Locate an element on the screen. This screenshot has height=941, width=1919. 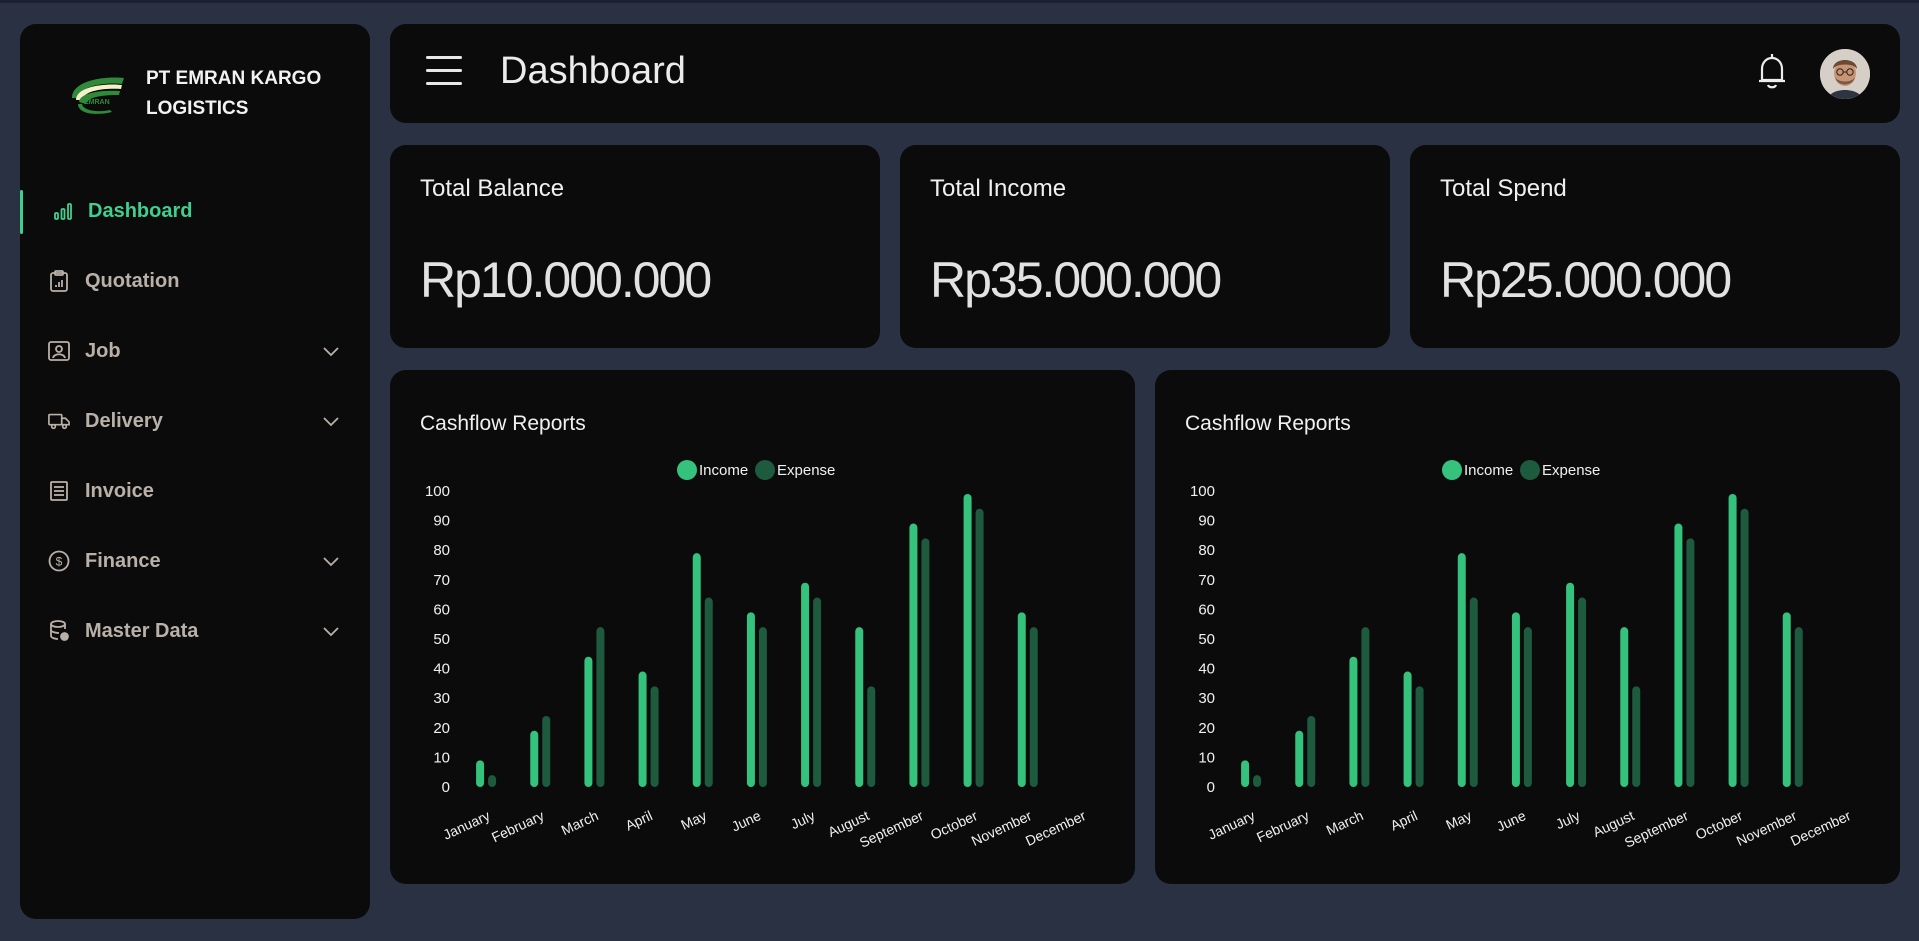
sidebar-item-label: Delivery is located at coordinates (124, 420).